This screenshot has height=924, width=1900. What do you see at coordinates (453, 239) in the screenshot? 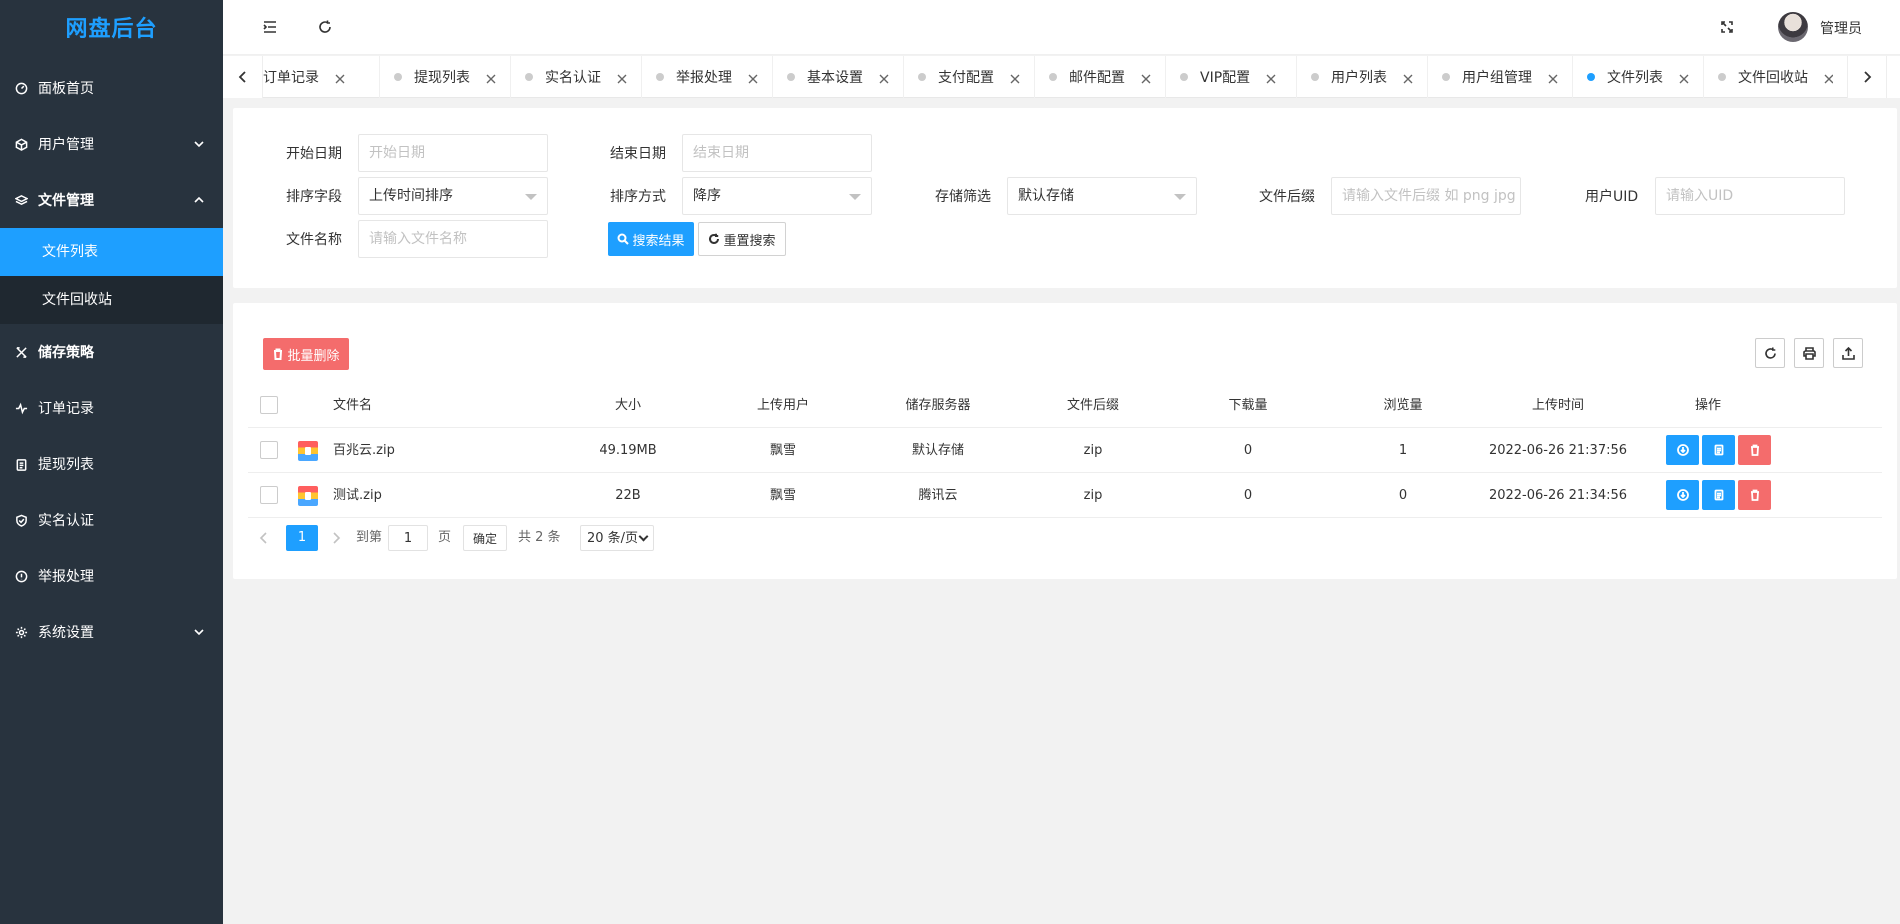
I see `file-name-input: 请输入文件名称` at bounding box center [453, 239].